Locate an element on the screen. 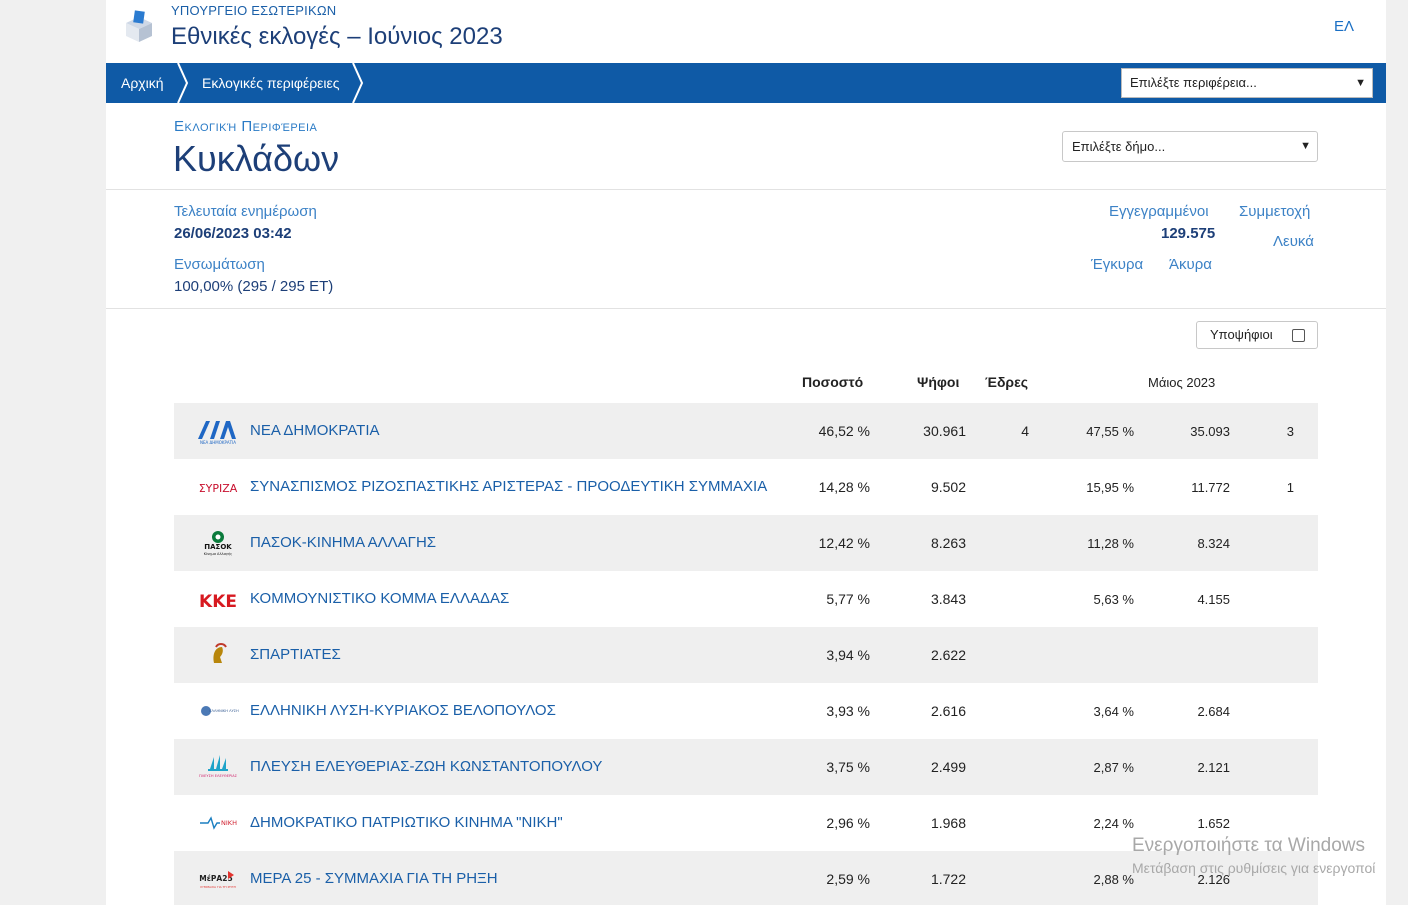 The width and height of the screenshot is (1408, 905). elliniki-lysi-logo: ΕΛΛΗΝΙΚΗ ΛΥΣΗ is located at coordinates (220, 711).